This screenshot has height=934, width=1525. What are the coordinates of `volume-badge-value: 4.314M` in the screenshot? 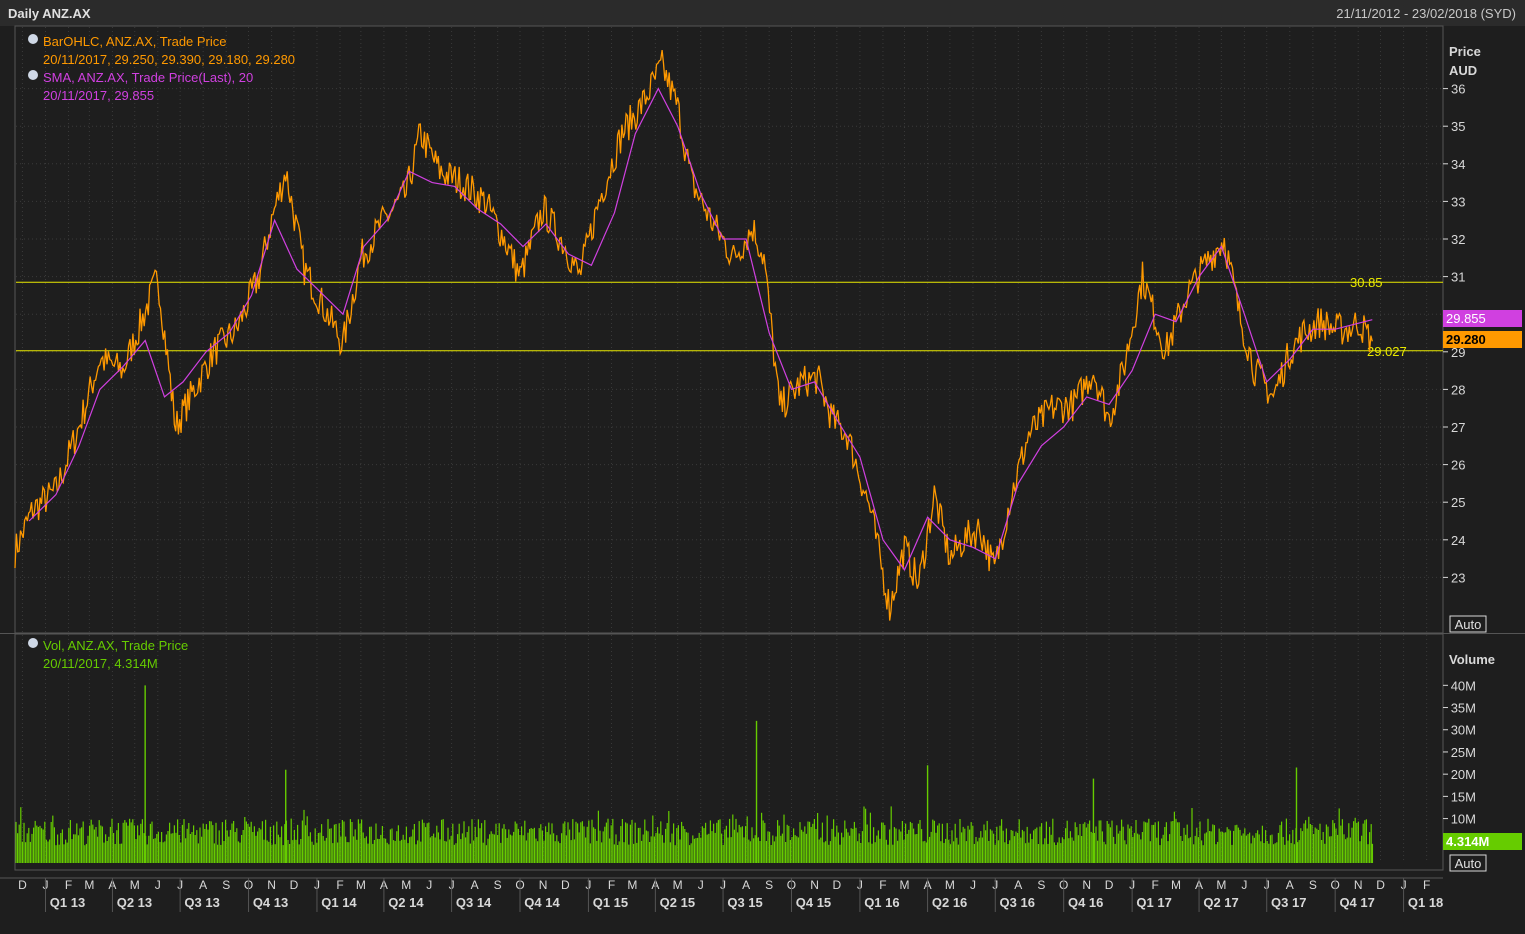 It's located at (1467, 841).